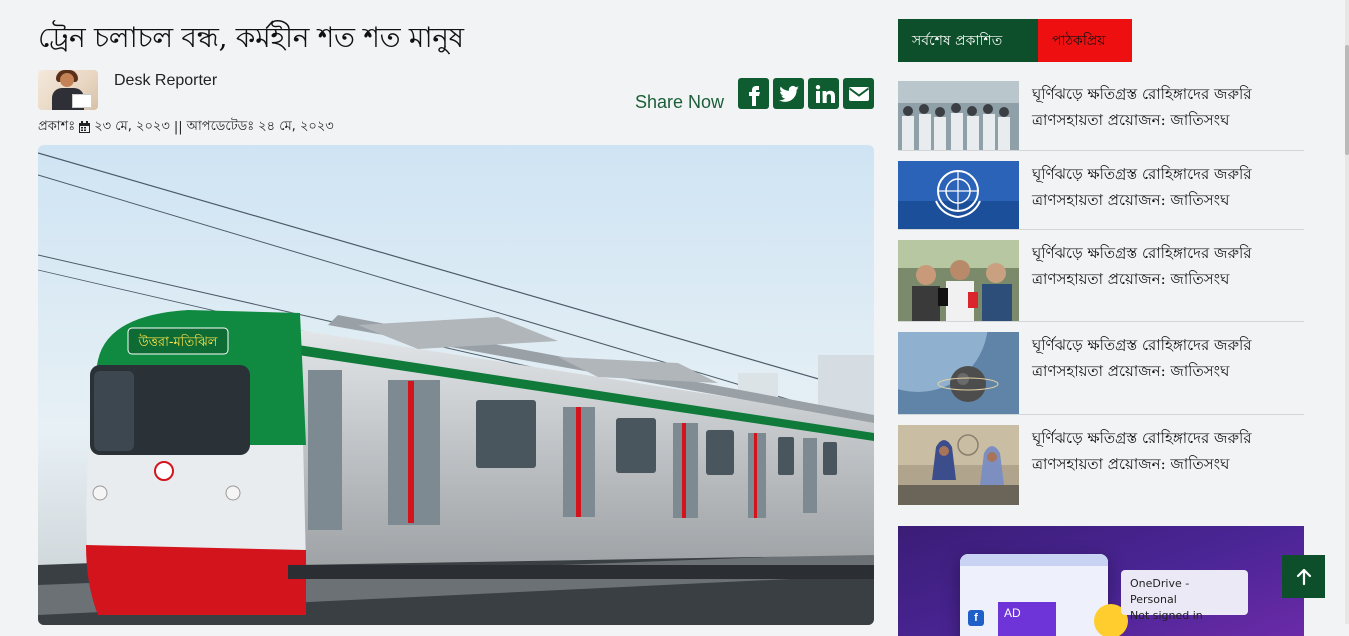  I want to click on linkedin-icon, so click(823, 93).